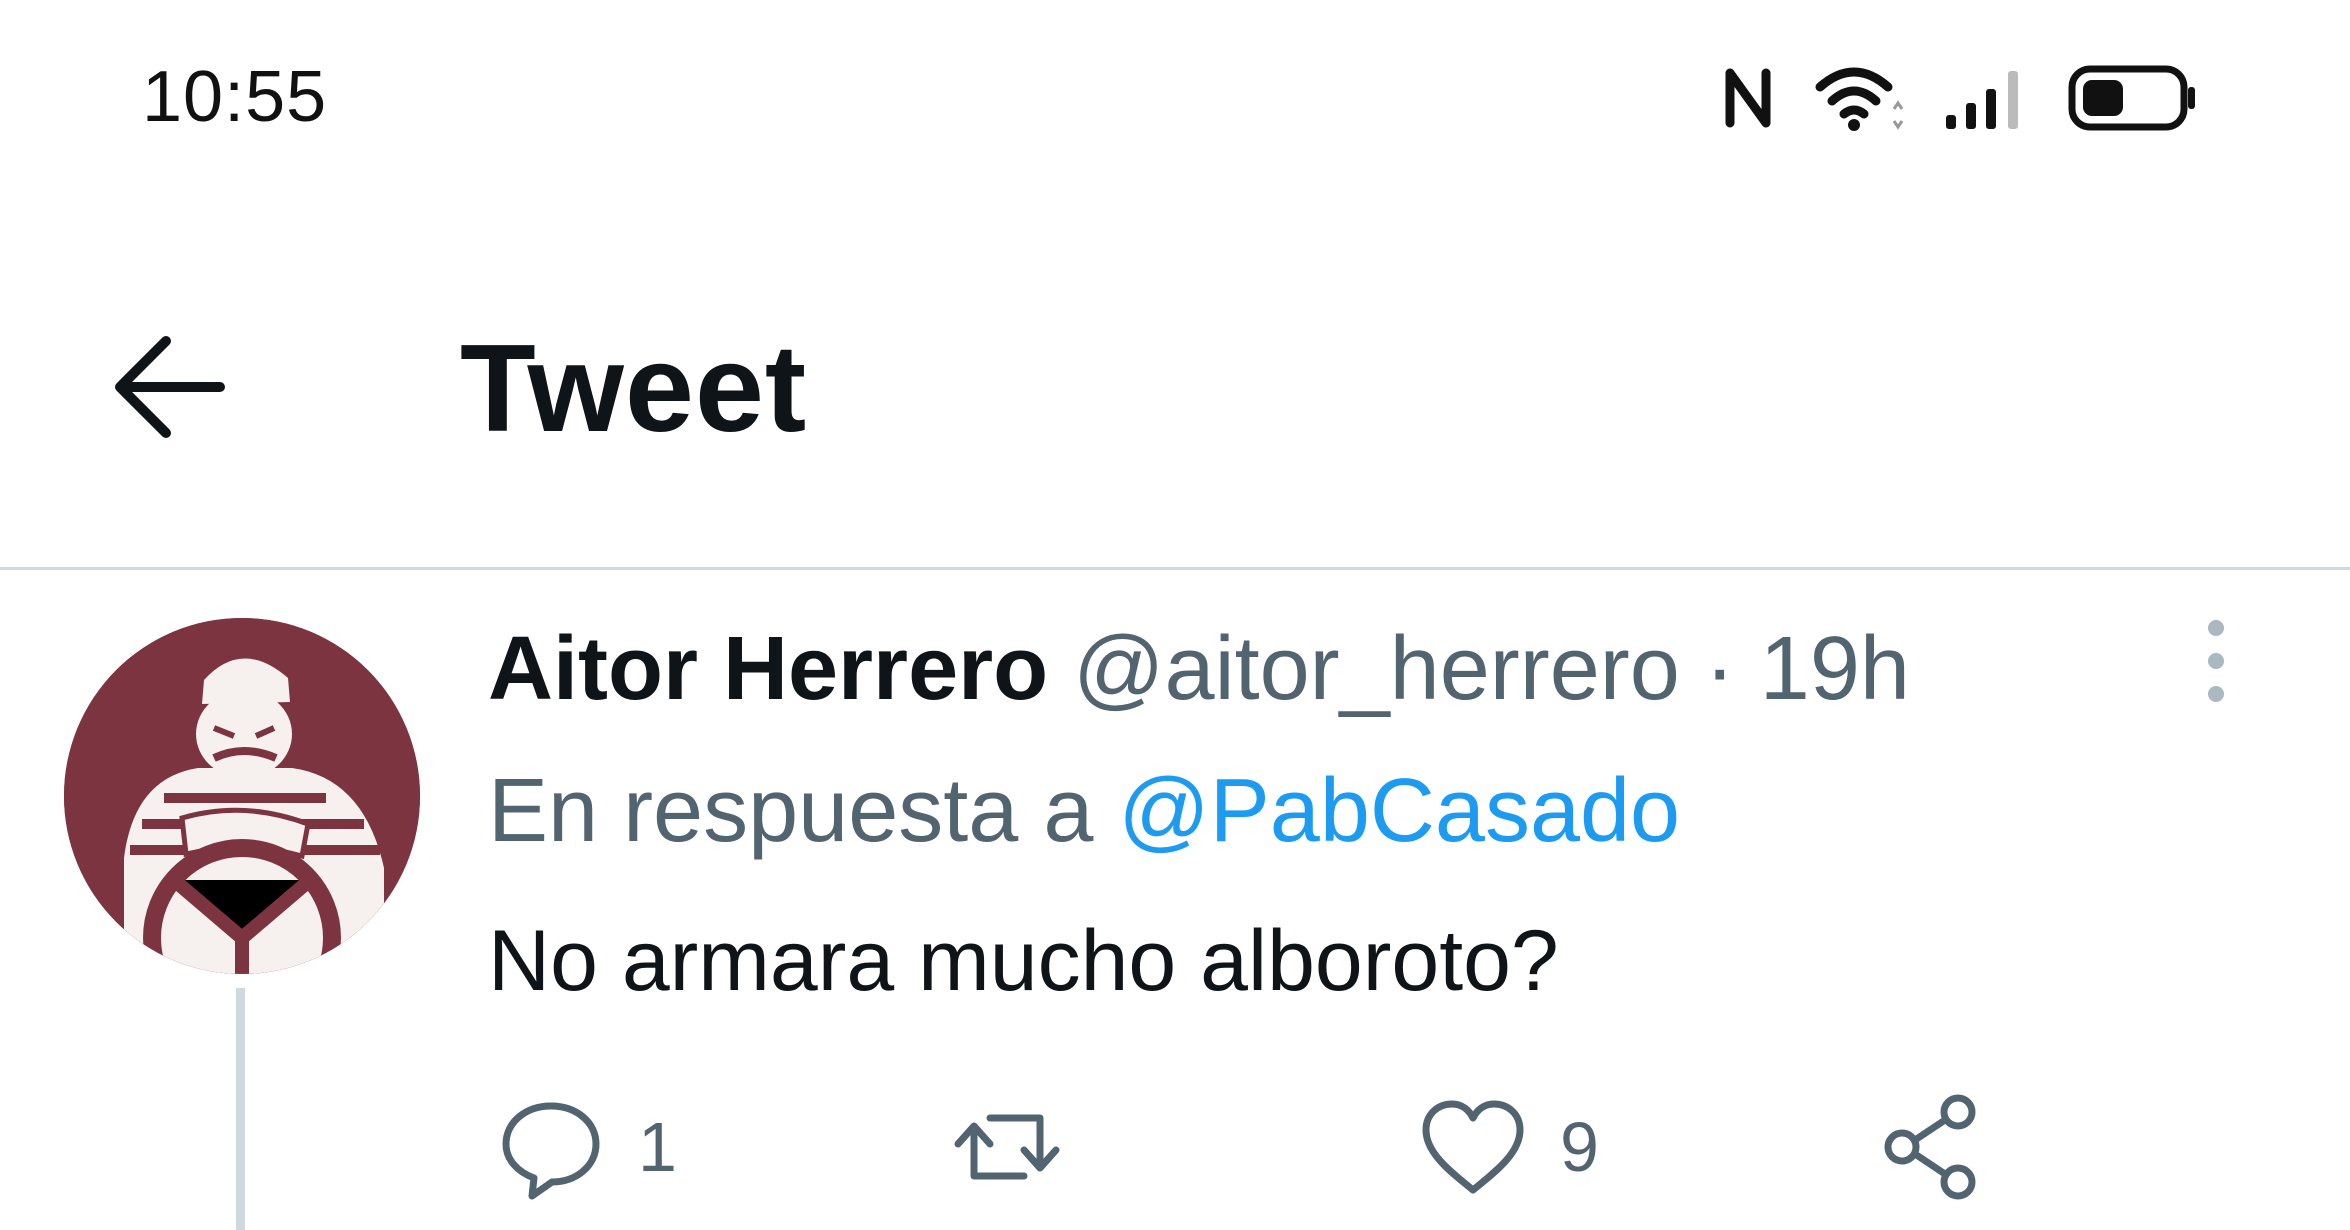  What do you see at coordinates (1930, 1147) in the screenshot?
I see `share-icon` at bounding box center [1930, 1147].